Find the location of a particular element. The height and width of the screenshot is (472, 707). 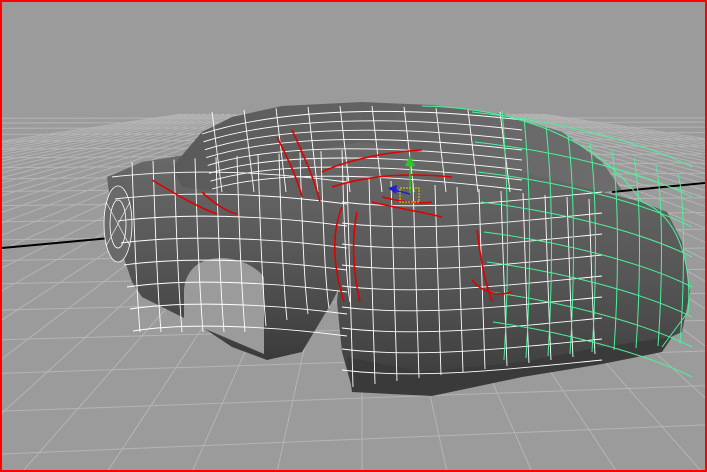

grid-line is located at coordinates (353, 439).